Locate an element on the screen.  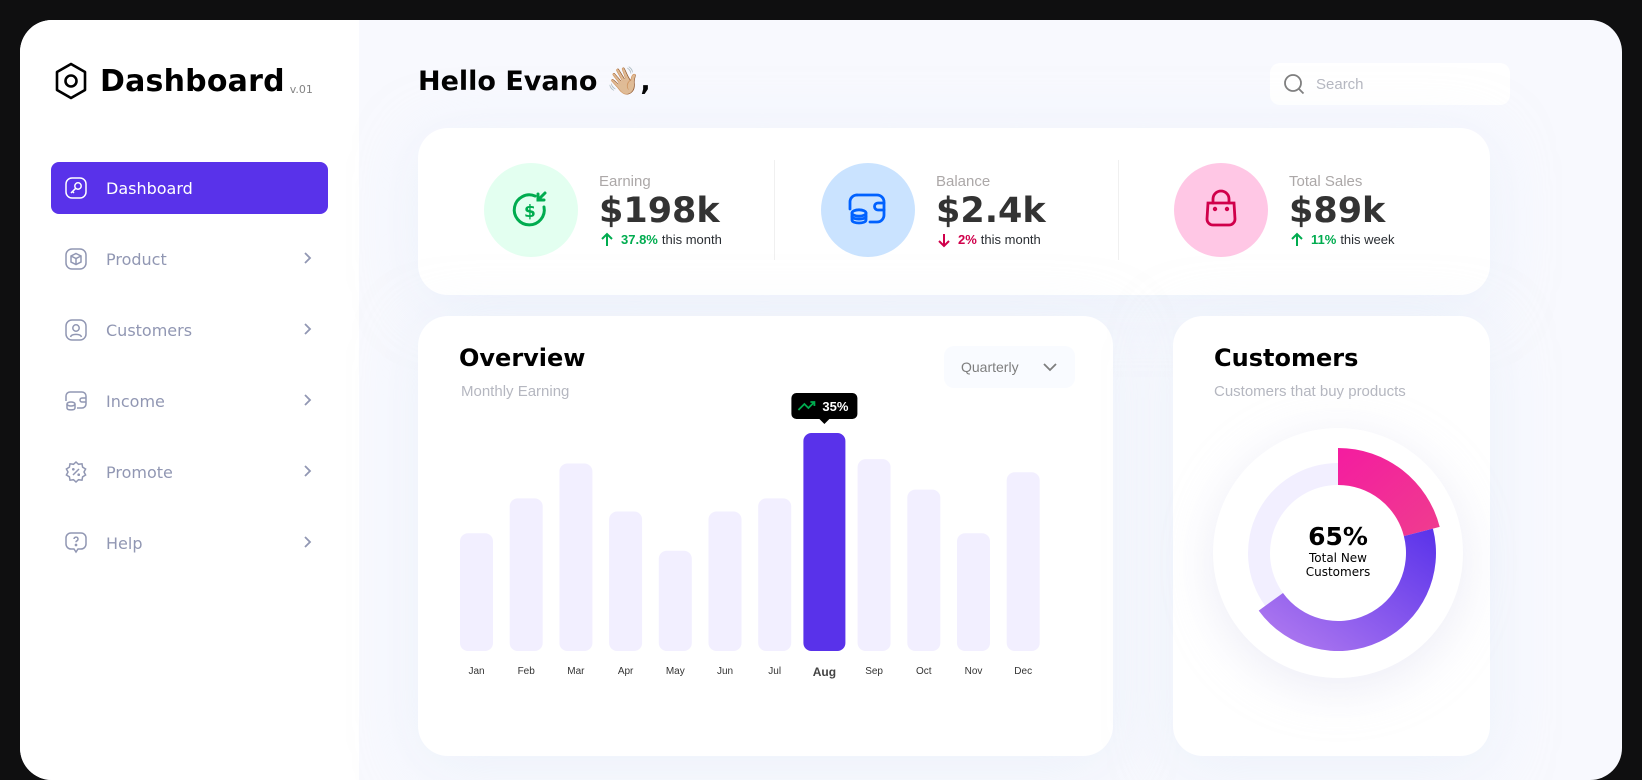
shopping-bag-icon is located at coordinates (1221, 208).